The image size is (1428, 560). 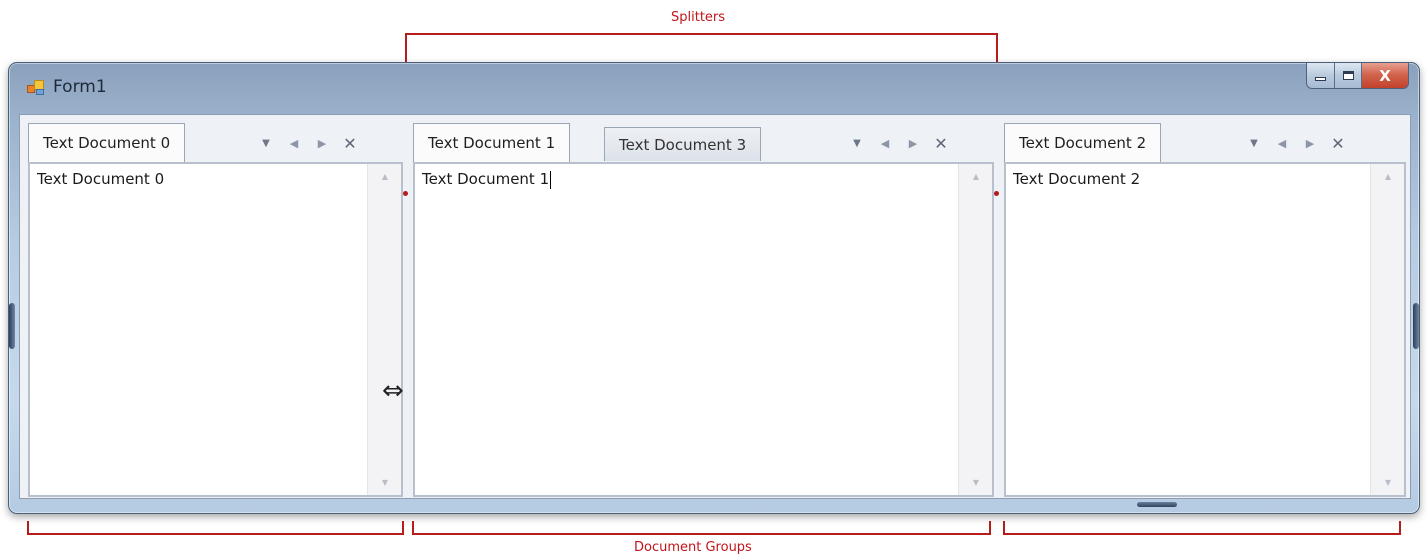 I want to click on text-caret, so click(x=551, y=179).